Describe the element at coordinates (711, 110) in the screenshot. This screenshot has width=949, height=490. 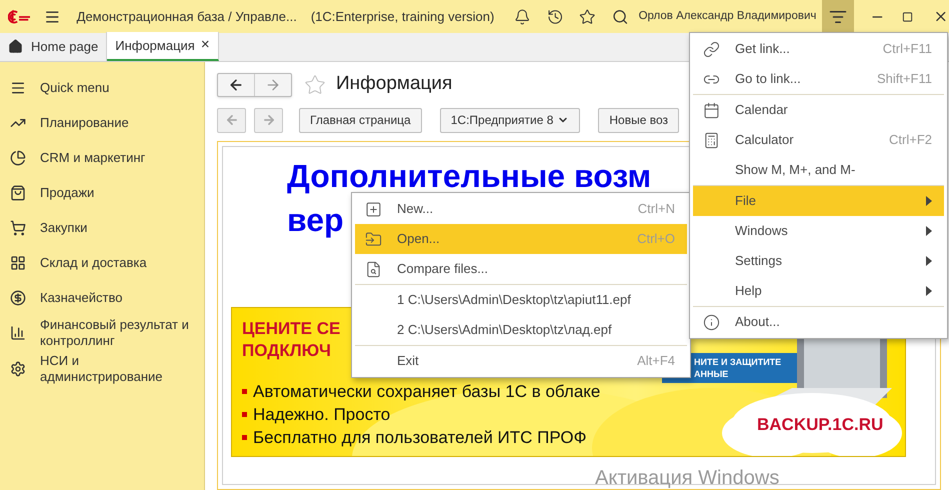
I see `calendar-icon` at that location.